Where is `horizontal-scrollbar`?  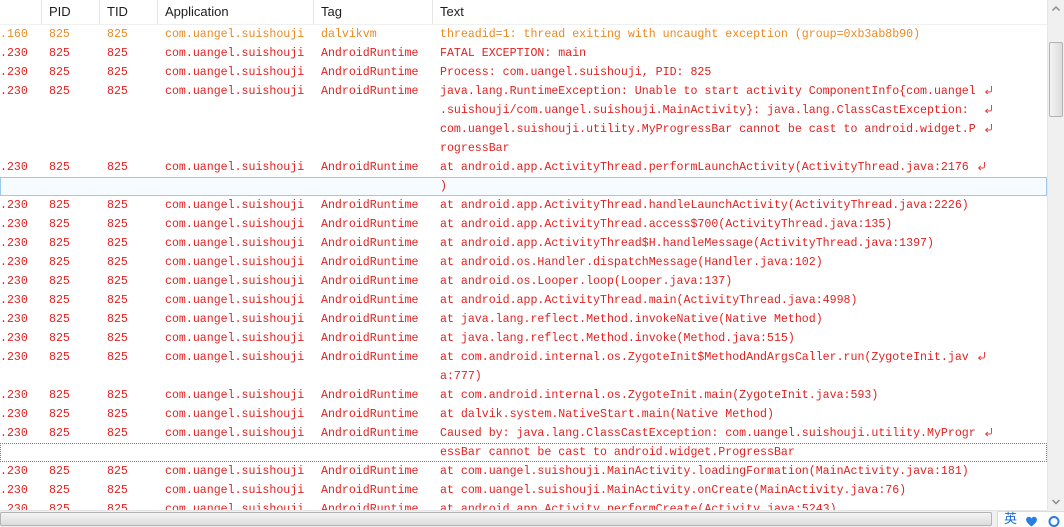
horizontal-scrollbar is located at coordinates (523, 518).